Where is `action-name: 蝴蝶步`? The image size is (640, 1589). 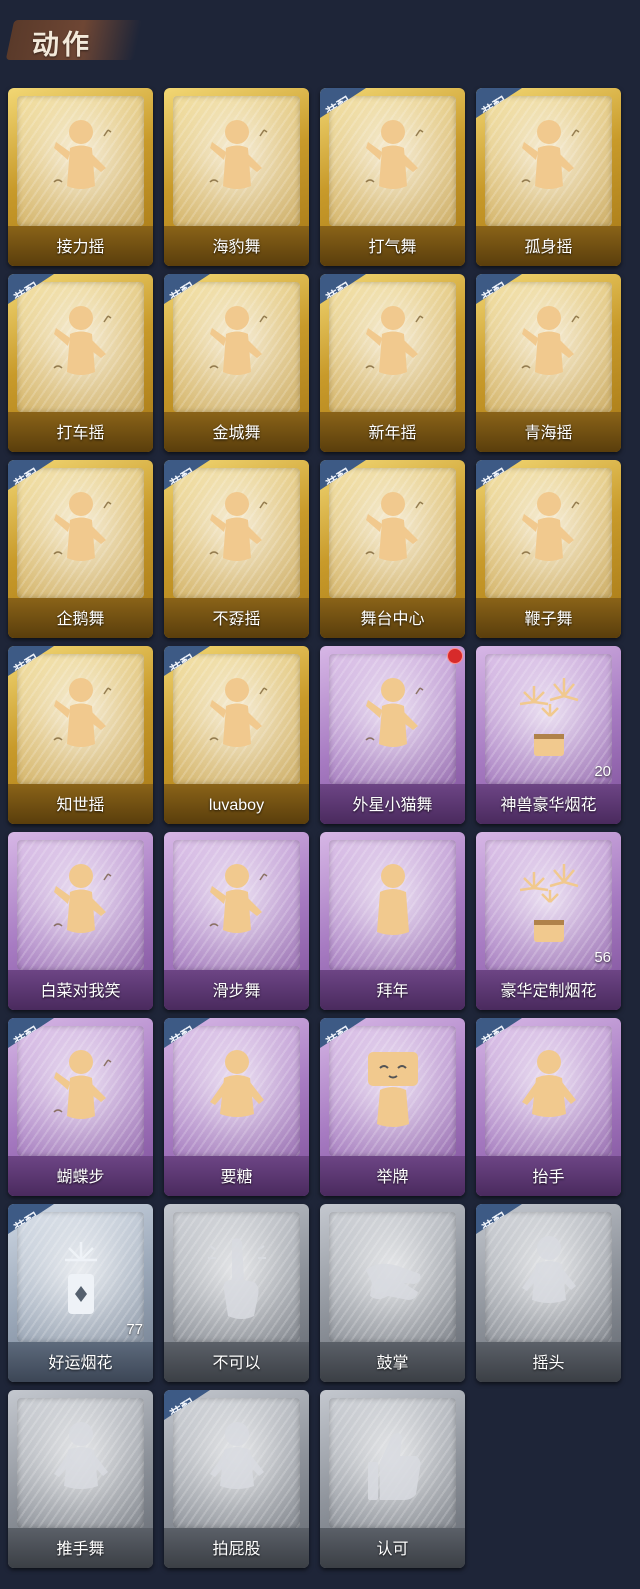
action-name: 蝴蝶步 is located at coordinates (80, 1177).